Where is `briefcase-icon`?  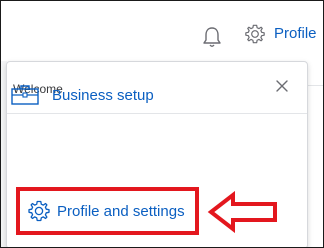 briefcase-icon is located at coordinates (25, 95).